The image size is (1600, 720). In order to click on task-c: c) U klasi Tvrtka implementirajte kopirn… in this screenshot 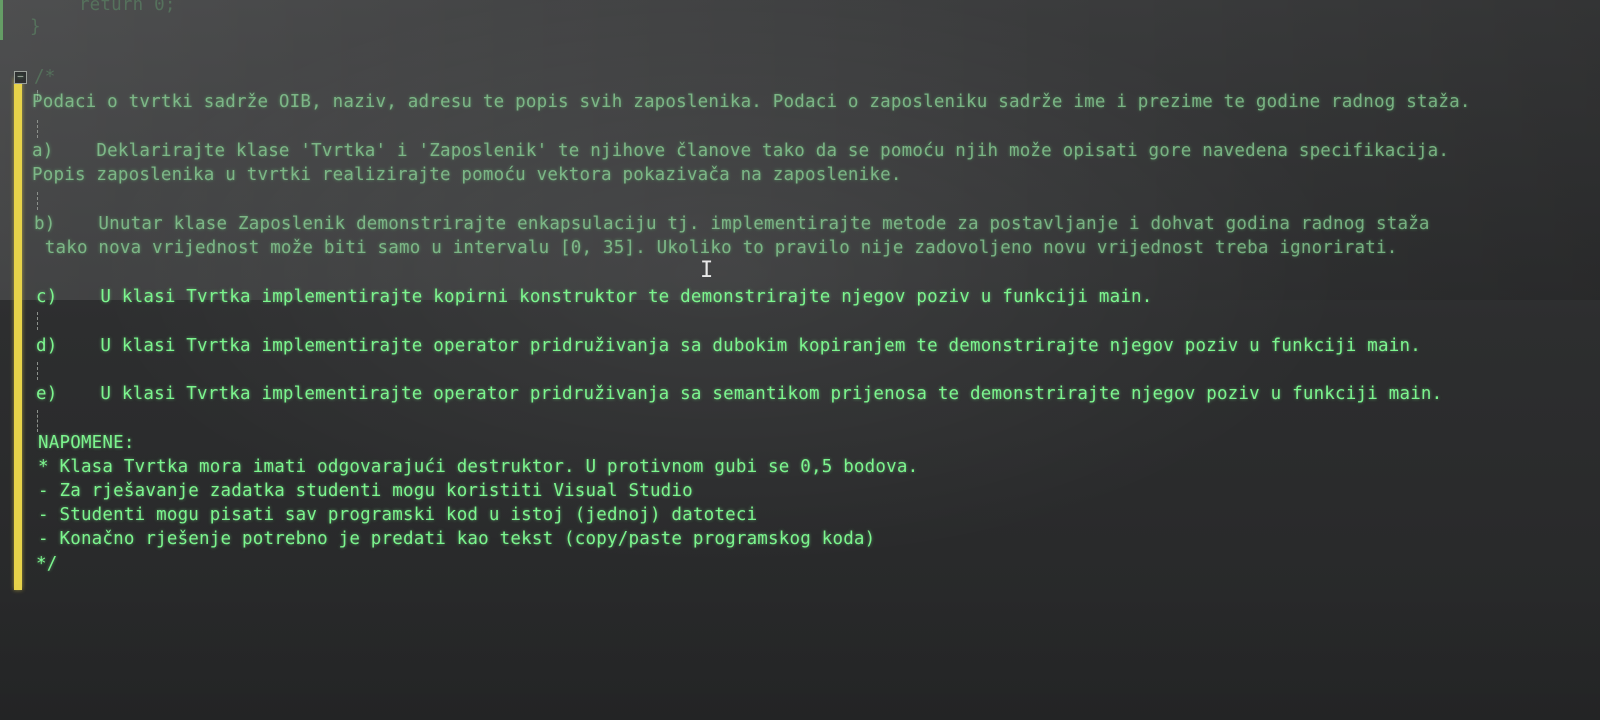, I will do `click(594, 297)`.